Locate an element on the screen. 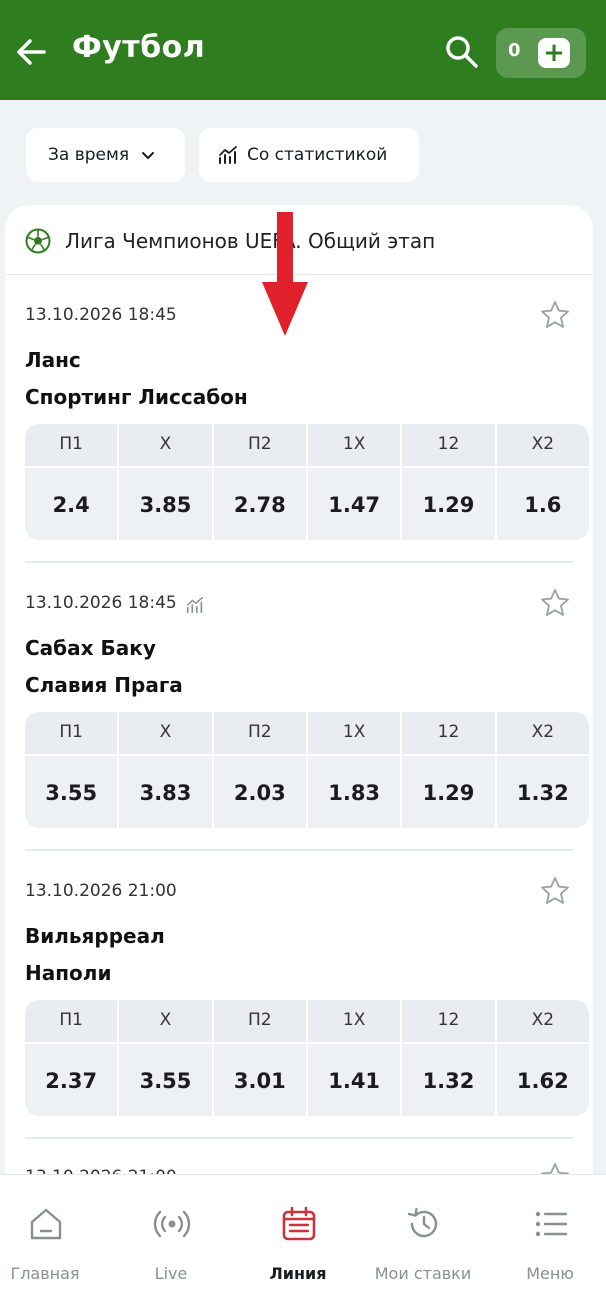 The width and height of the screenshot is (606, 1311). odd-p1: П1 2.4 is located at coordinates (72, 482).